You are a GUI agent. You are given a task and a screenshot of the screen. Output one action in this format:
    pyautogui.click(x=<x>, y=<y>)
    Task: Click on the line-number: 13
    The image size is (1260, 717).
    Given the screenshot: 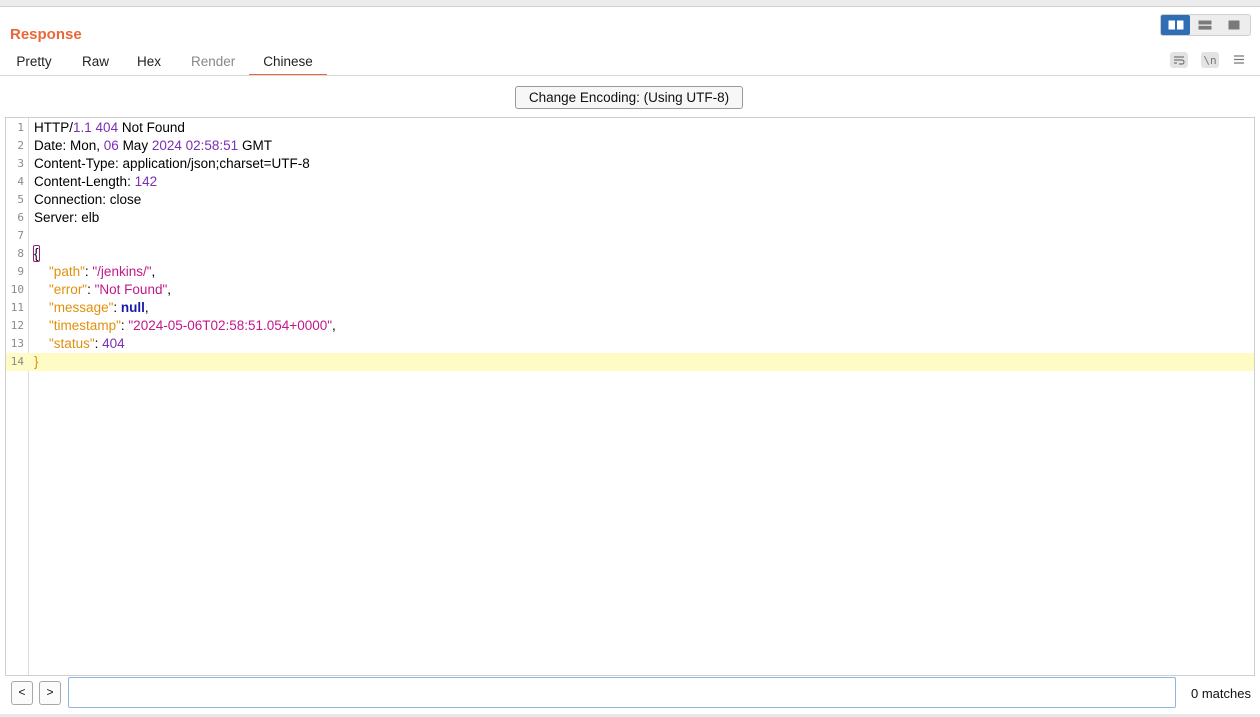 What is the action you would take?
    pyautogui.click(x=17, y=343)
    